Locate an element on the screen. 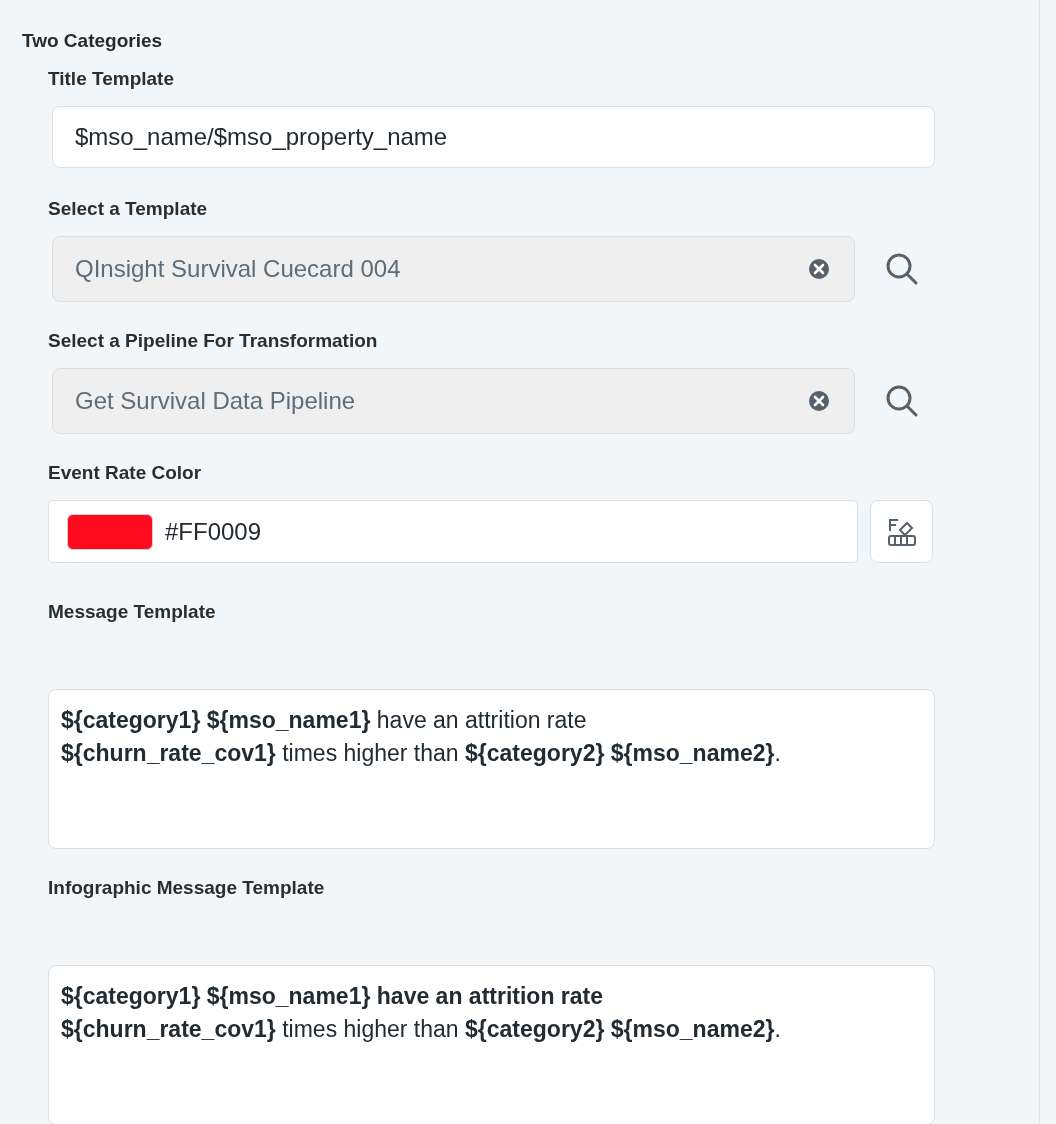 This screenshot has height=1124, width=1056. lookup-field: QInsight Survival Cuecard 004 is located at coordinates (453, 269).